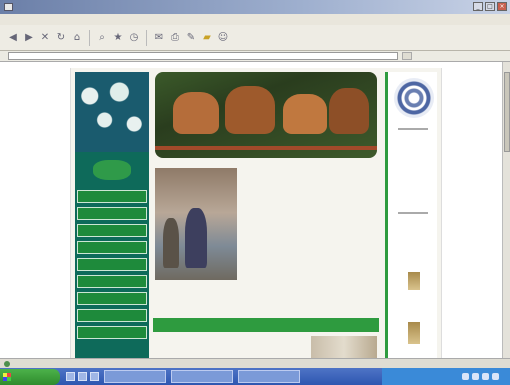 The image size is (510, 385). I want to click on left-column, so click(112, 216).